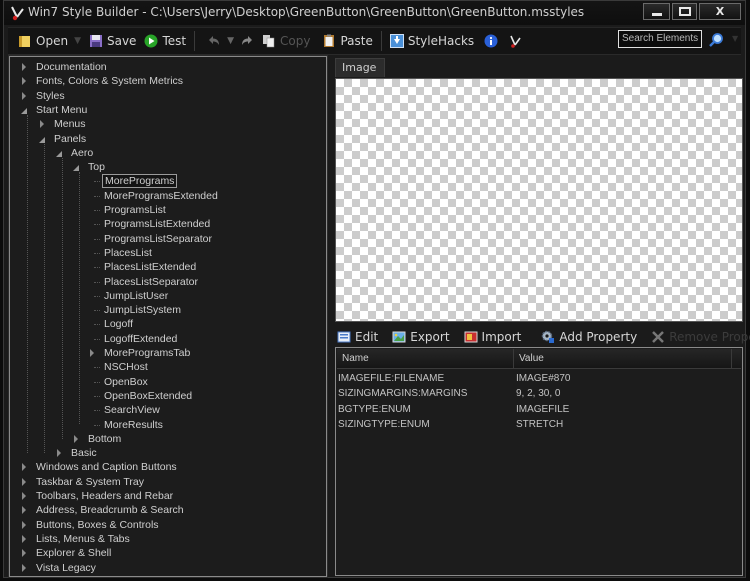  I want to click on property-value: 9, 2, 30, 0, so click(538, 393).